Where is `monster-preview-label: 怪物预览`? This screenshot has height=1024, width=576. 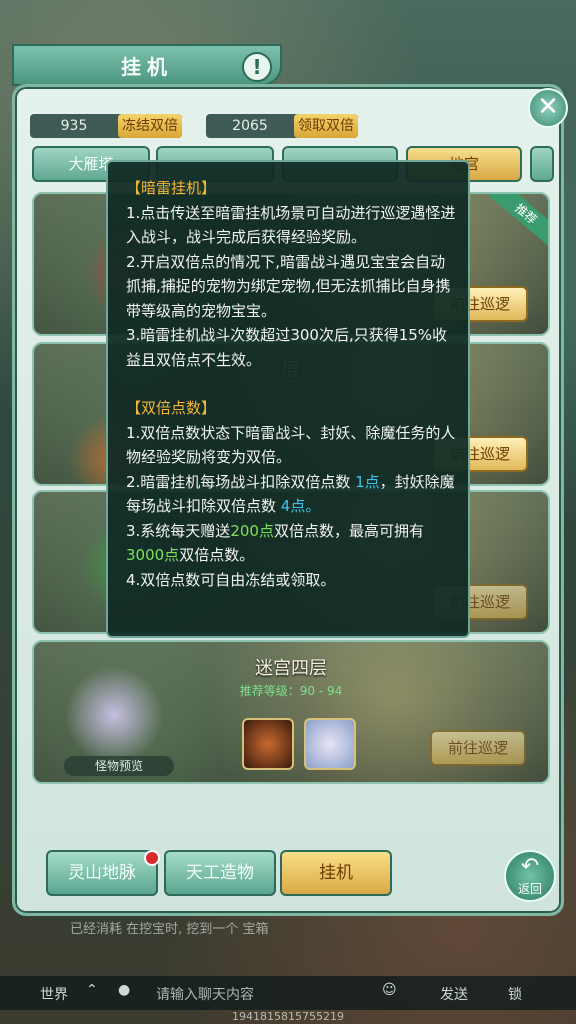
monster-preview-label: 怪物预览 is located at coordinates (119, 766).